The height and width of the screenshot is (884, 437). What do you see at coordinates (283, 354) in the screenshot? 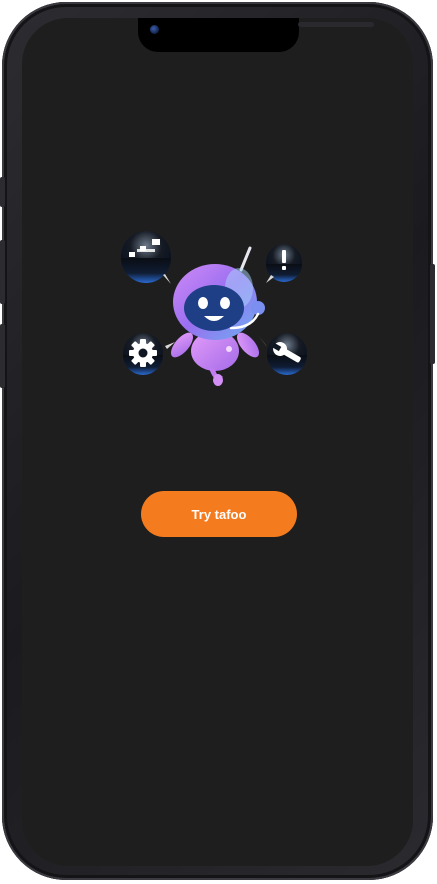
I see `wrench-icon` at bounding box center [283, 354].